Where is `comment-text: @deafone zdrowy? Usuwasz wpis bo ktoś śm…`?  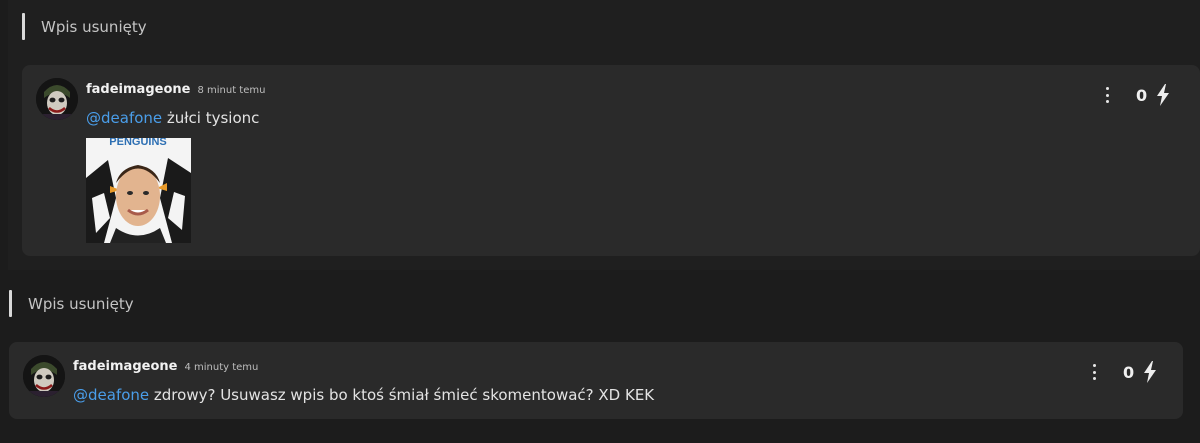
comment-text: @deafone zdrowy? Usuwasz wpis bo ktoś śm… is located at coordinates (363, 395).